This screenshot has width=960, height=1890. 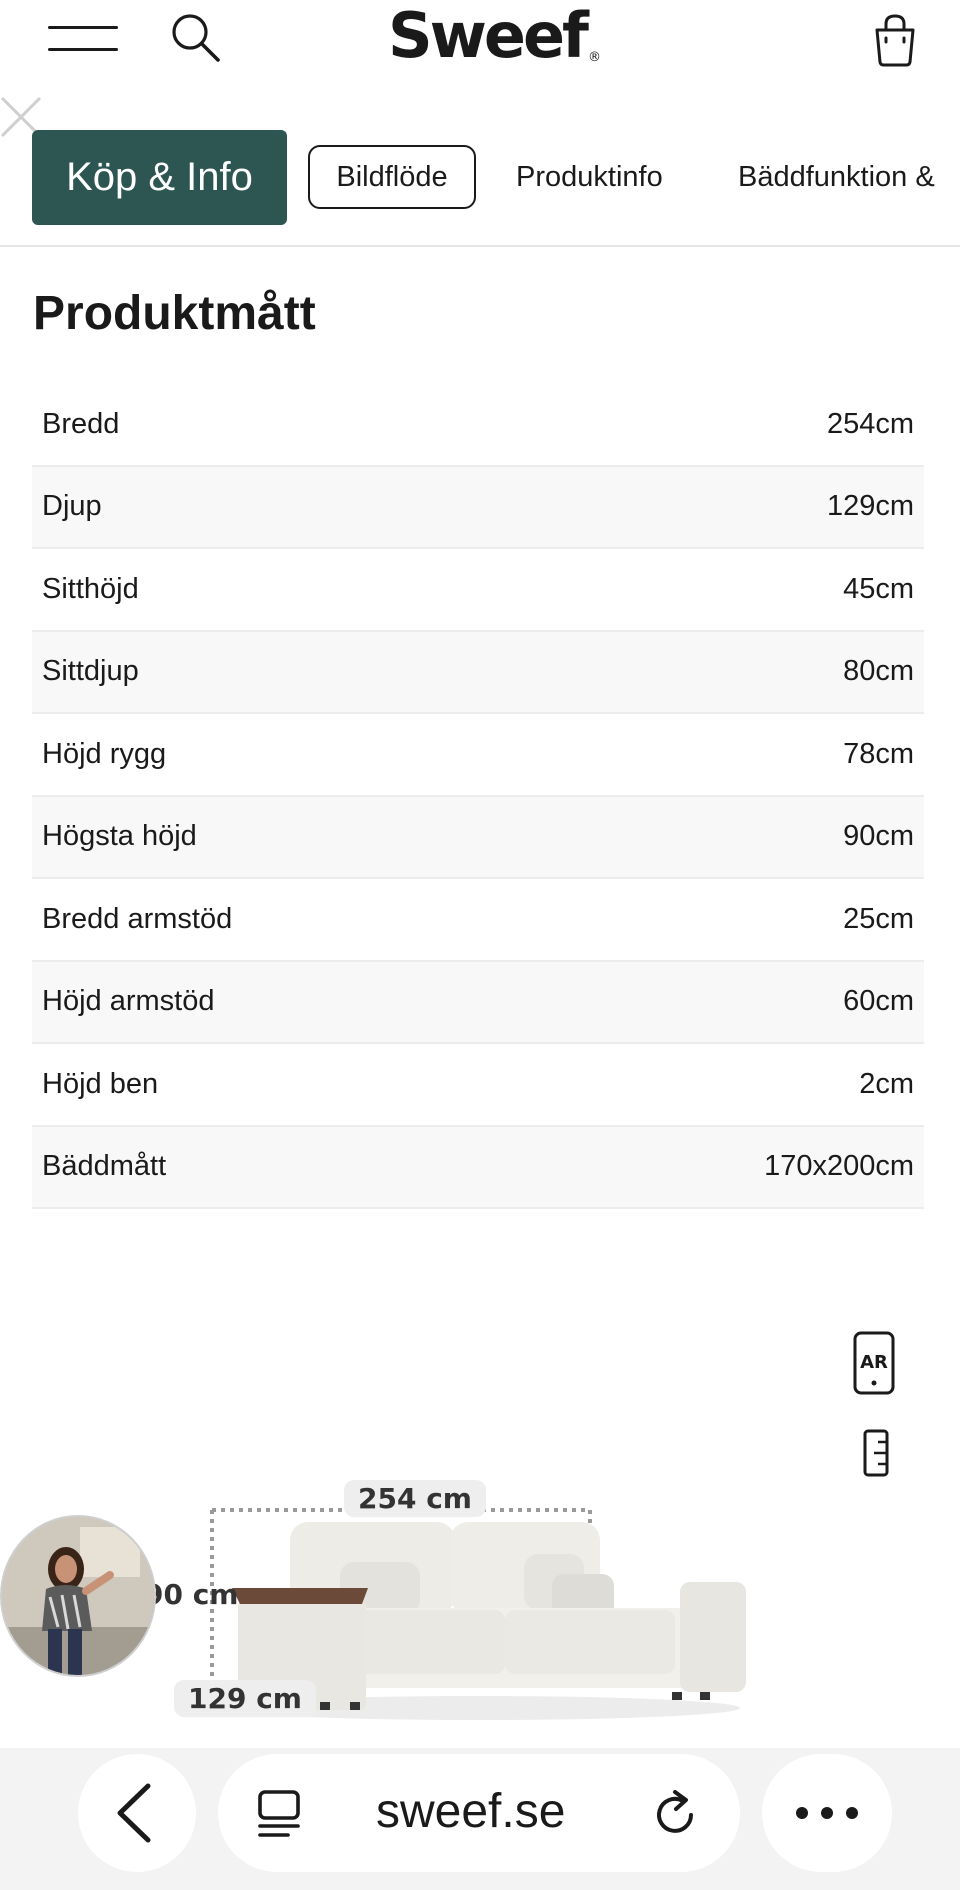 I want to click on ellipsis-icon, so click(x=827, y=1813).